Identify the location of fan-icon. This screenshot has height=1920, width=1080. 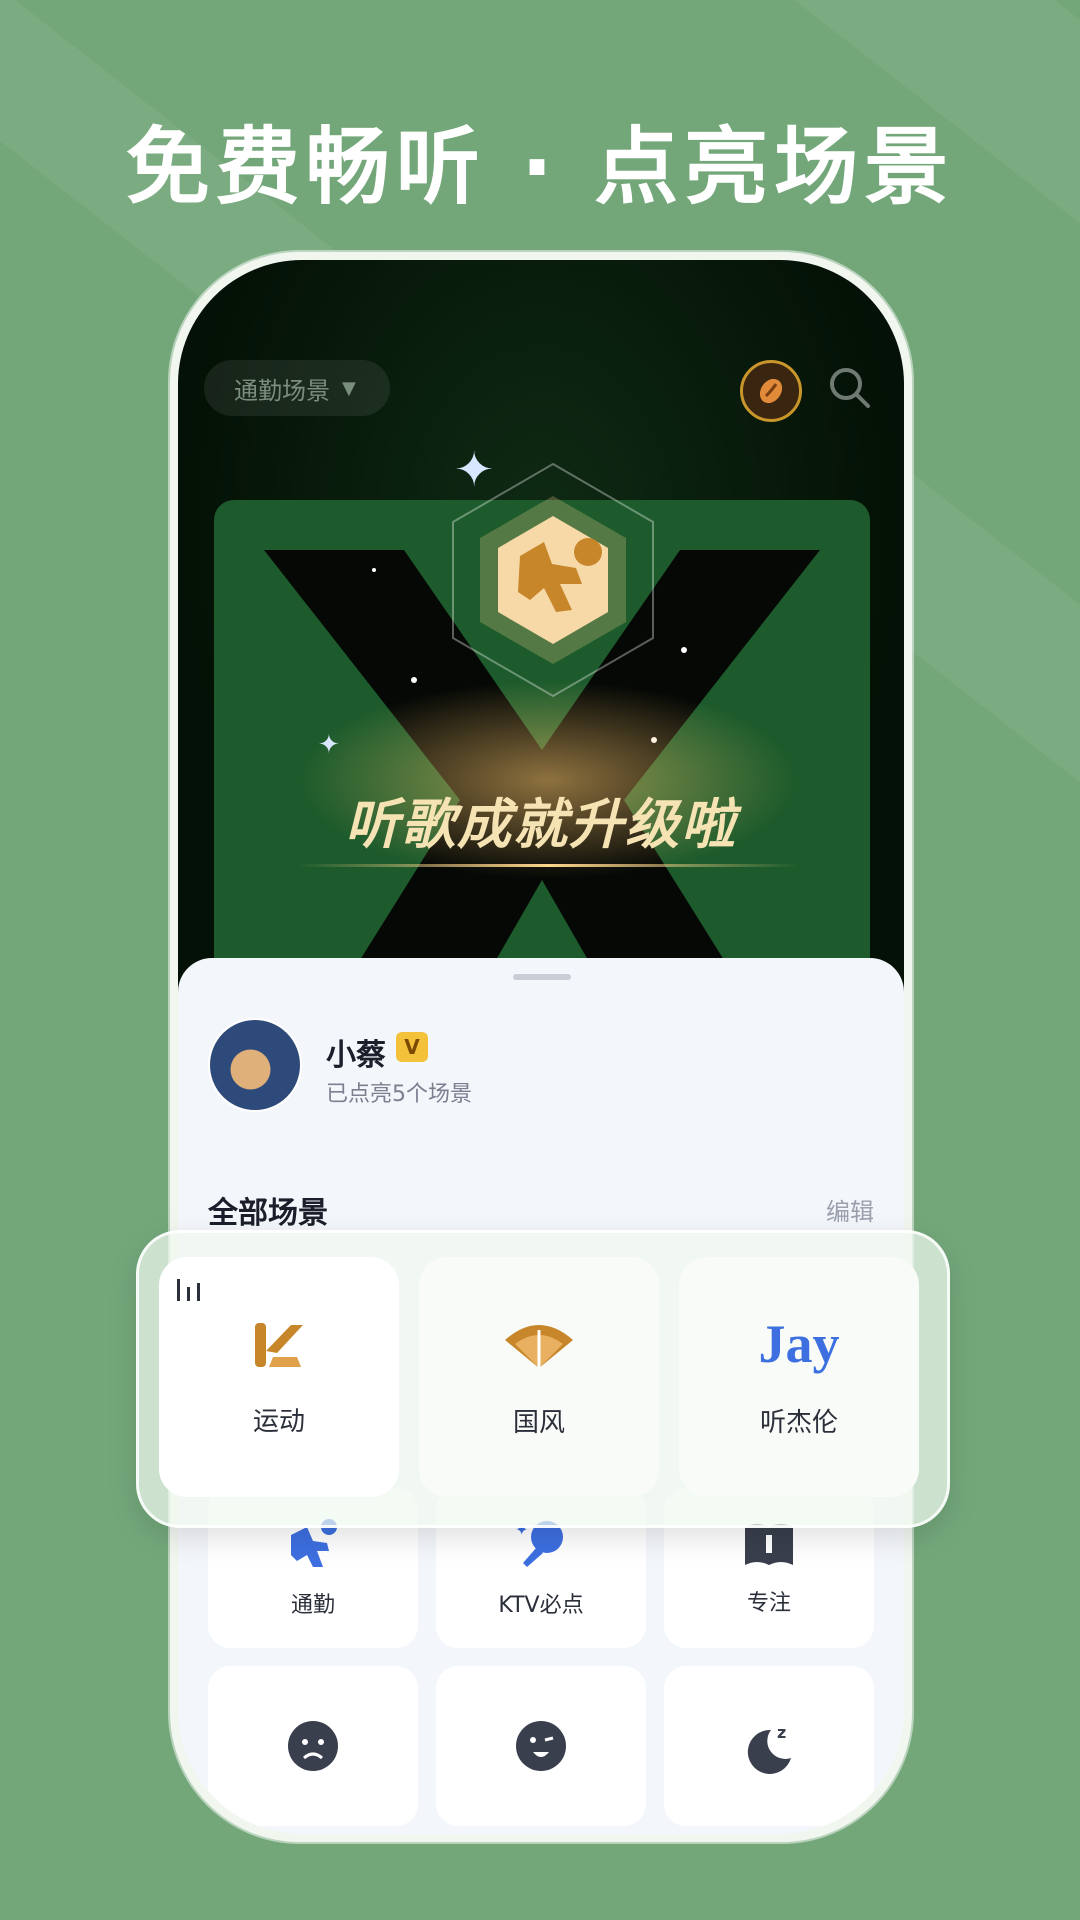
(539, 1346).